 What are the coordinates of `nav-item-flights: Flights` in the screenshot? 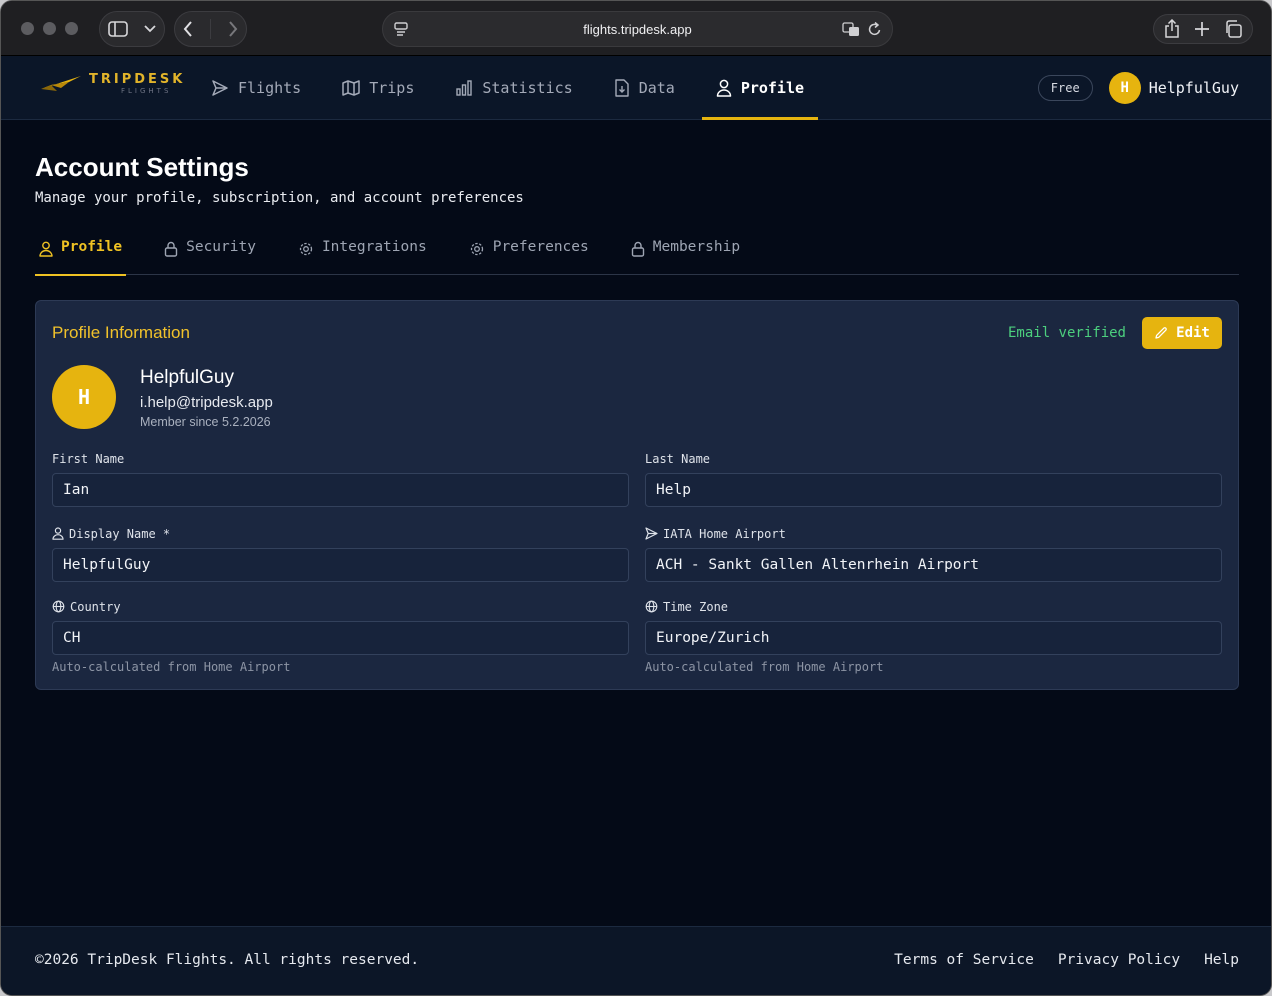 It's located at (256, 88).